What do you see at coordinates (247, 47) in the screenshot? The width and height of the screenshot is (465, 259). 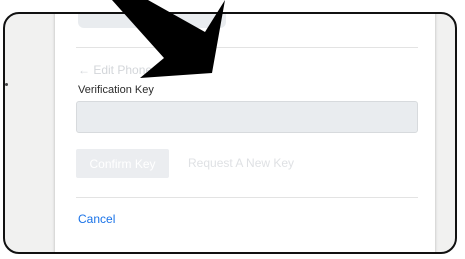 I see `top-divider` at bounding box center [247, 47].